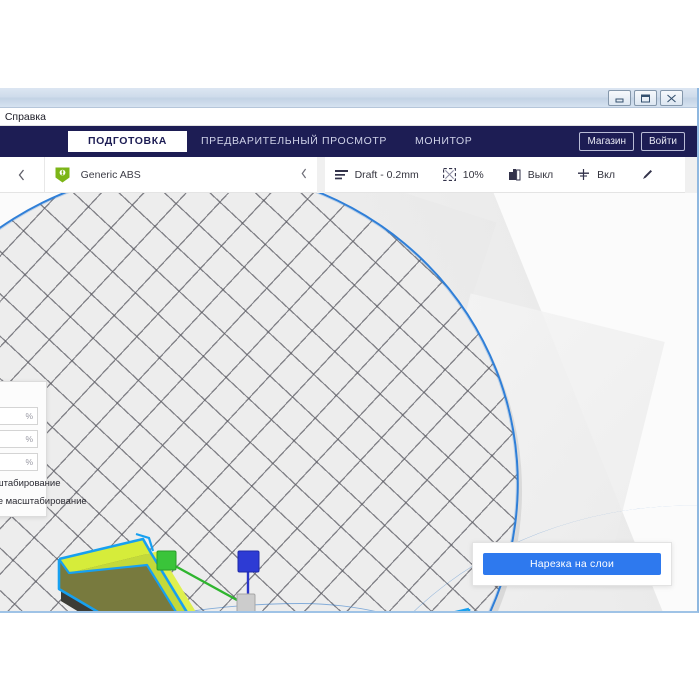 The width and height of the screenshot is (700, 700). What do you see at coordinates (596, 174) in the screenshot?
I see `setting-adhesion: Вкл` at bounding box center [596, 174].